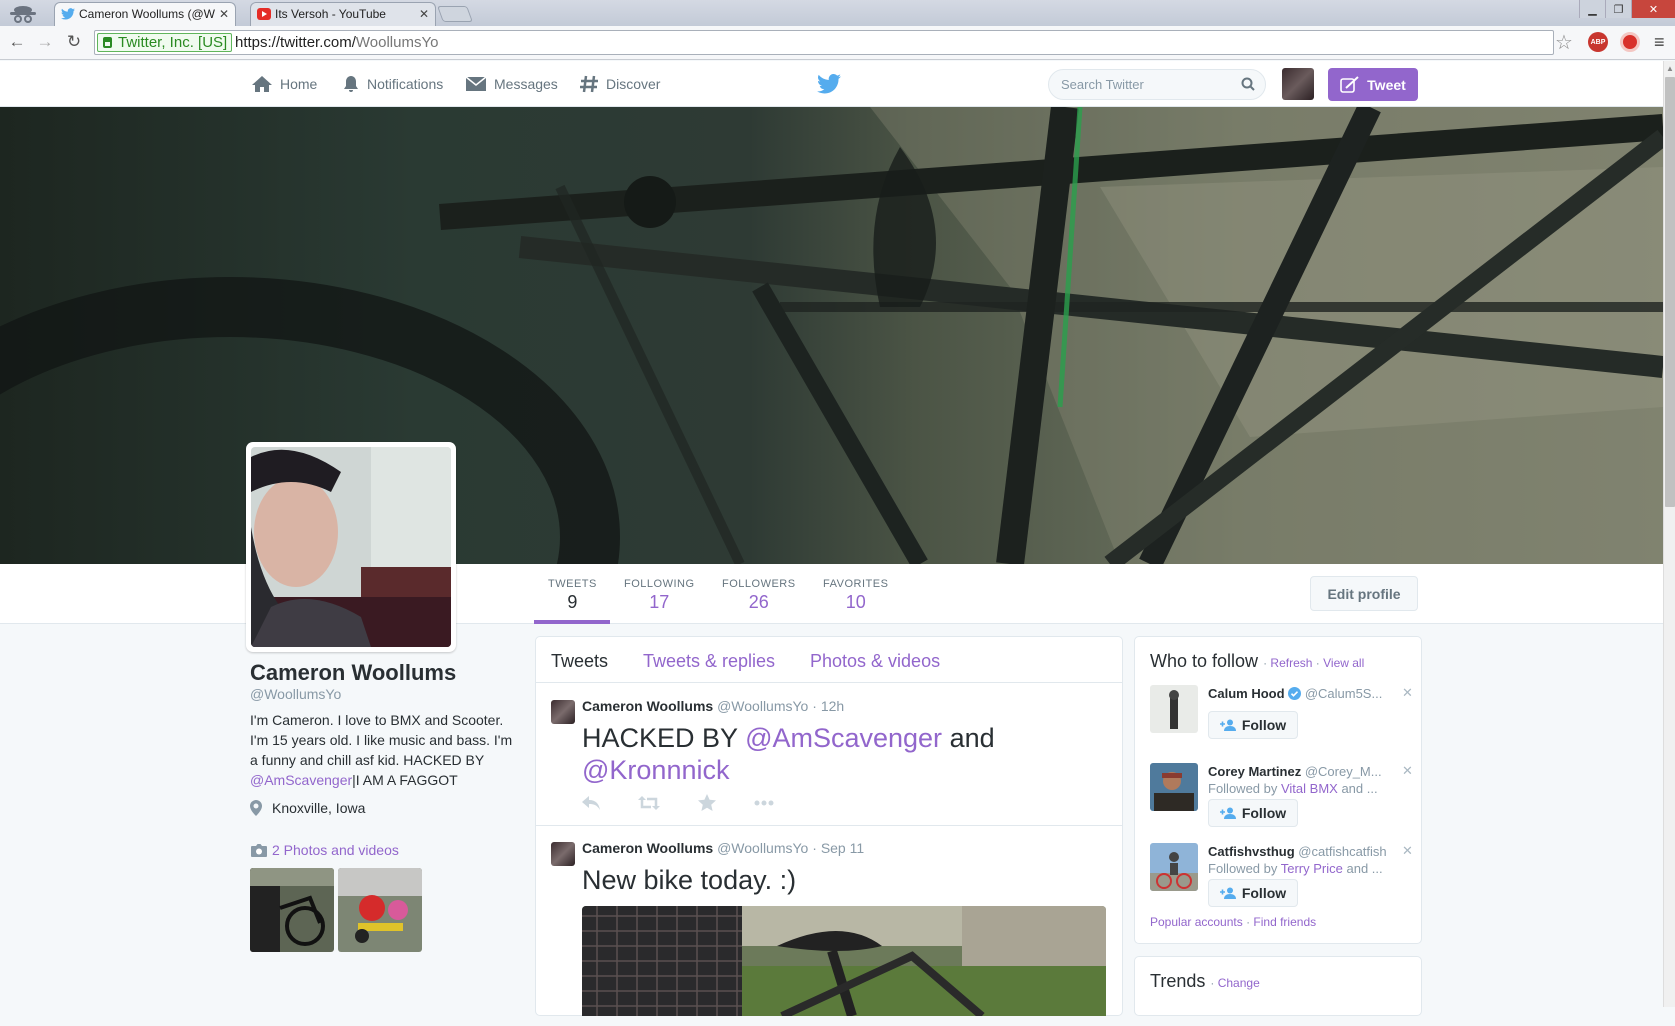  I want to click on nav-notifications: Notifications, so click(392, 84).